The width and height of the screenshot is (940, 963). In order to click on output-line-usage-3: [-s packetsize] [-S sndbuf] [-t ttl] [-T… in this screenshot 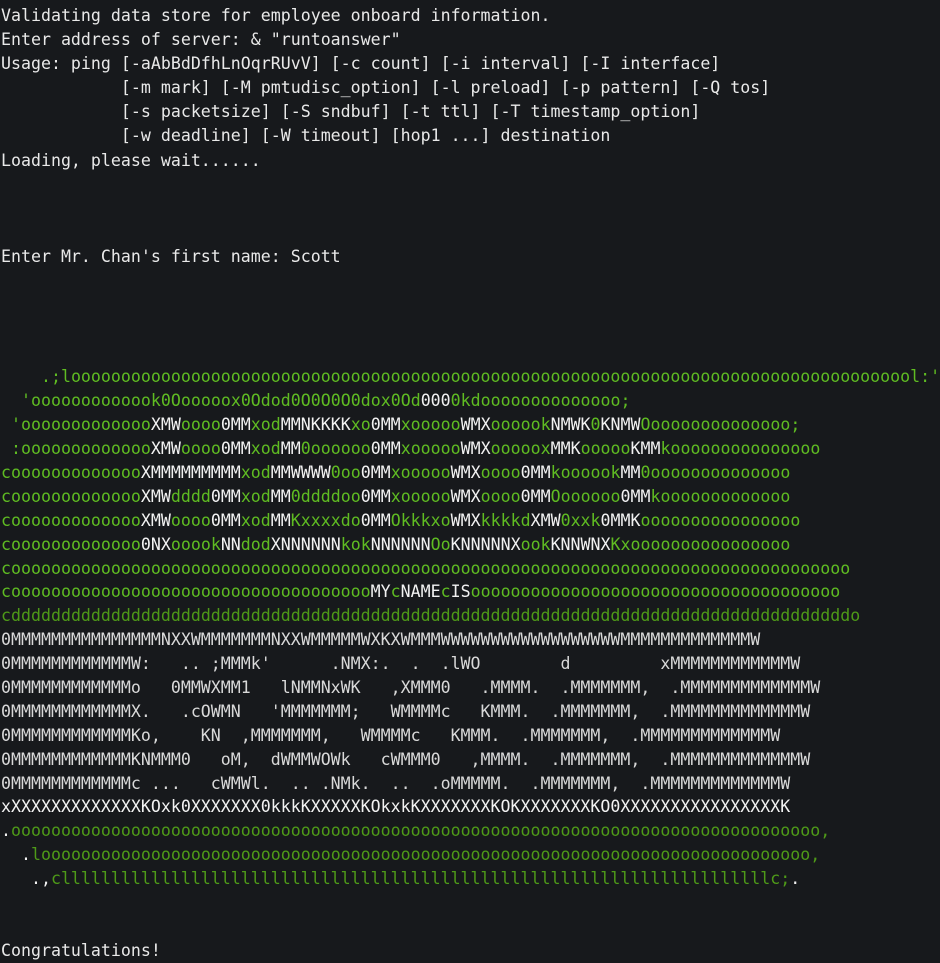, I will do `click(351, 112)`.